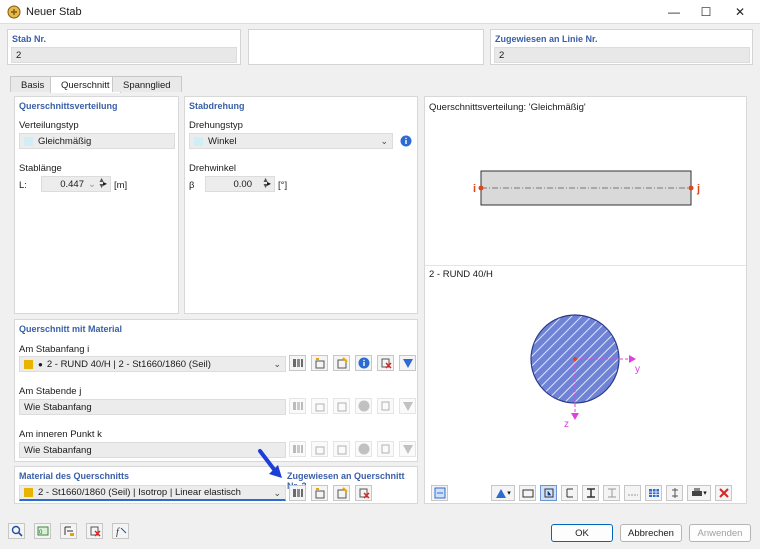 This screenshot has height=549, width=760. I want to click on maximize-button: ☐, so click(706, 12).